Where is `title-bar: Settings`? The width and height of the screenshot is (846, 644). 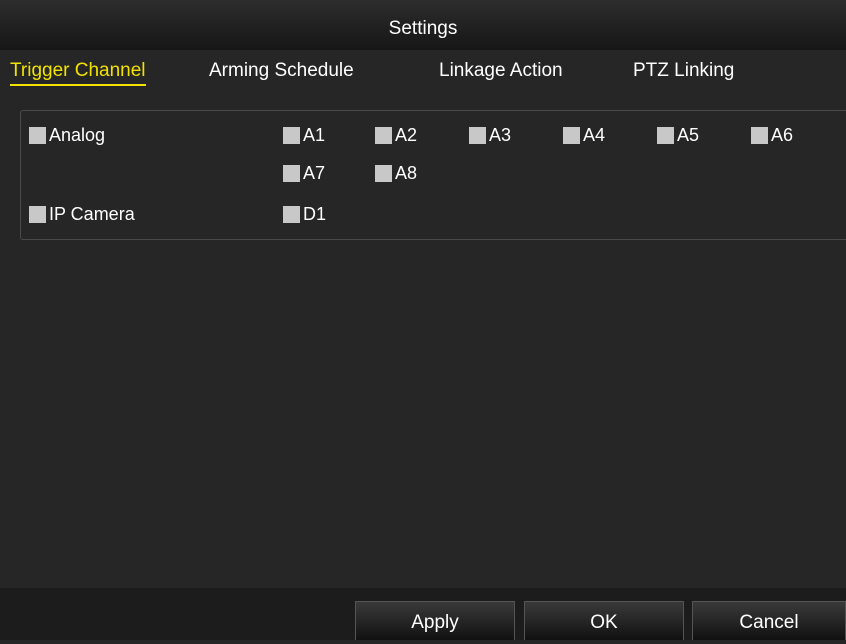
title-bar: Settings is located at coordinates (423, 25).